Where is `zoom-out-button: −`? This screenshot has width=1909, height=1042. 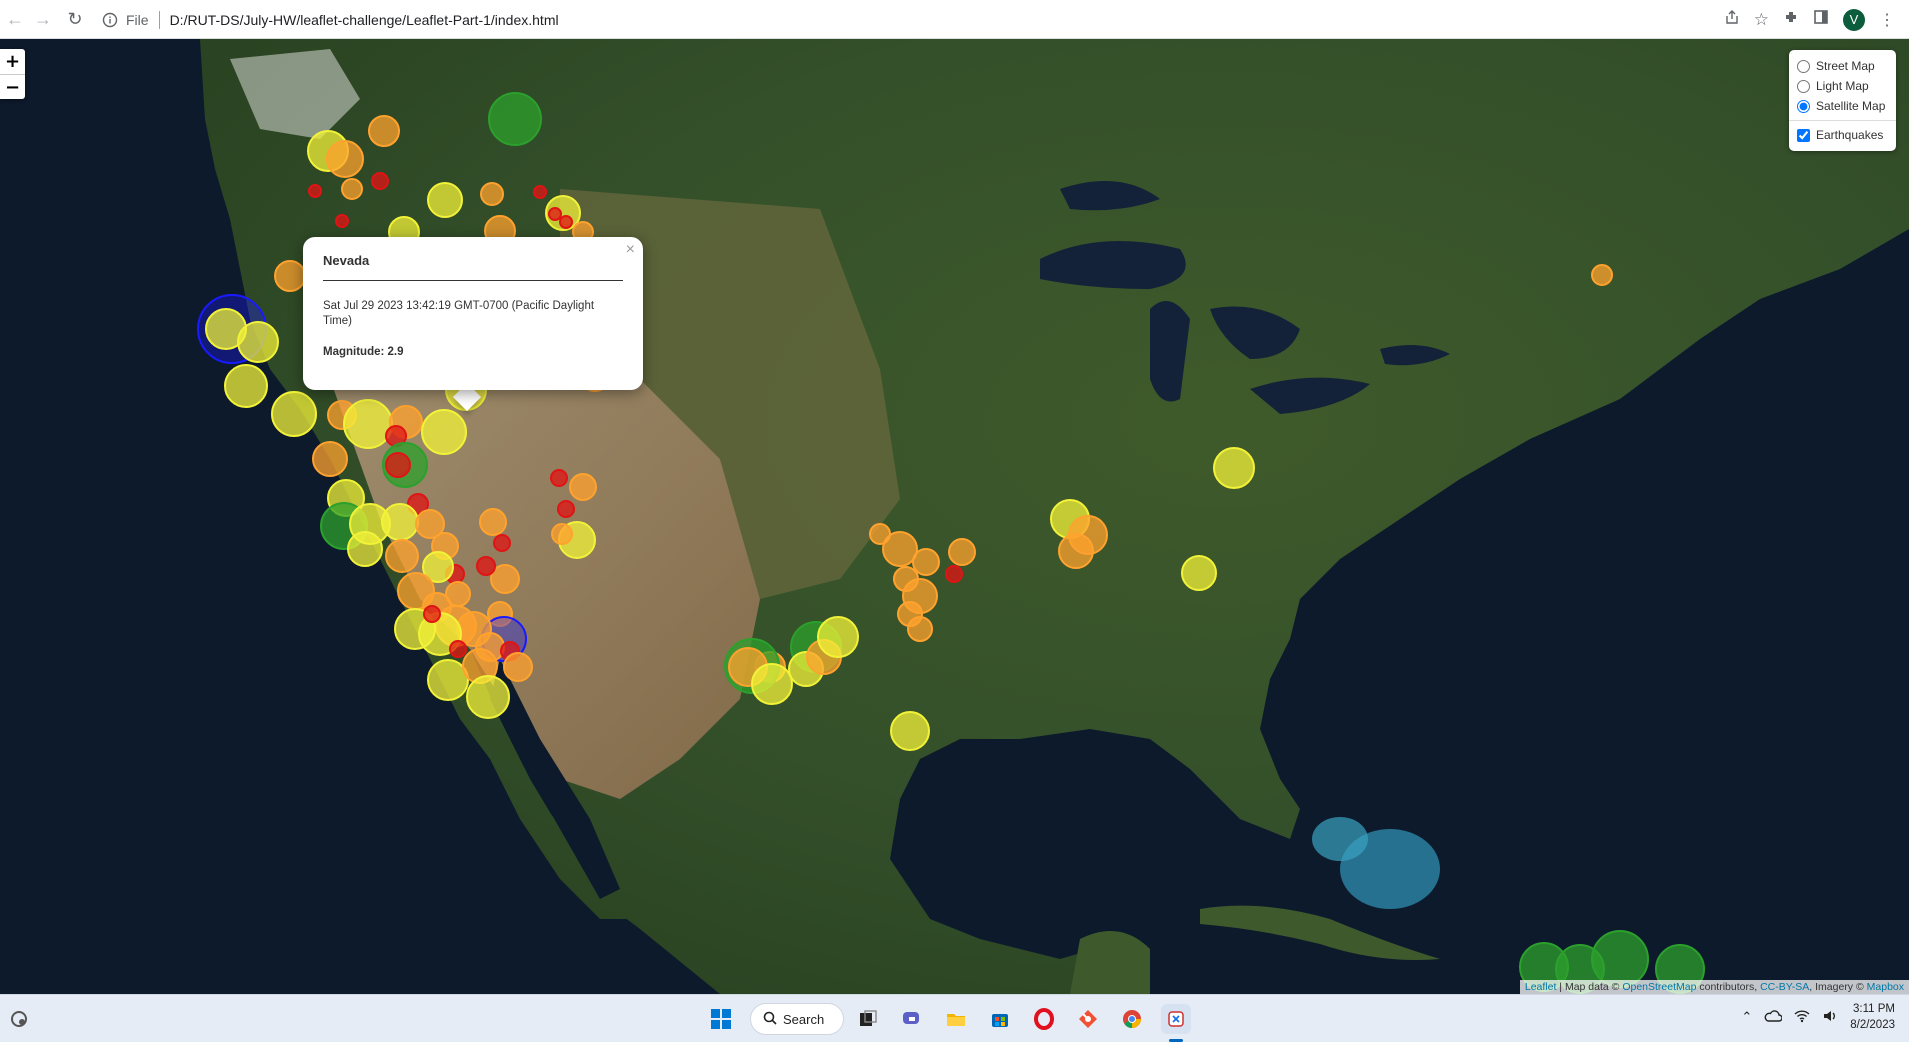
zoom-out-button: − is located at coordinates (12, 86).